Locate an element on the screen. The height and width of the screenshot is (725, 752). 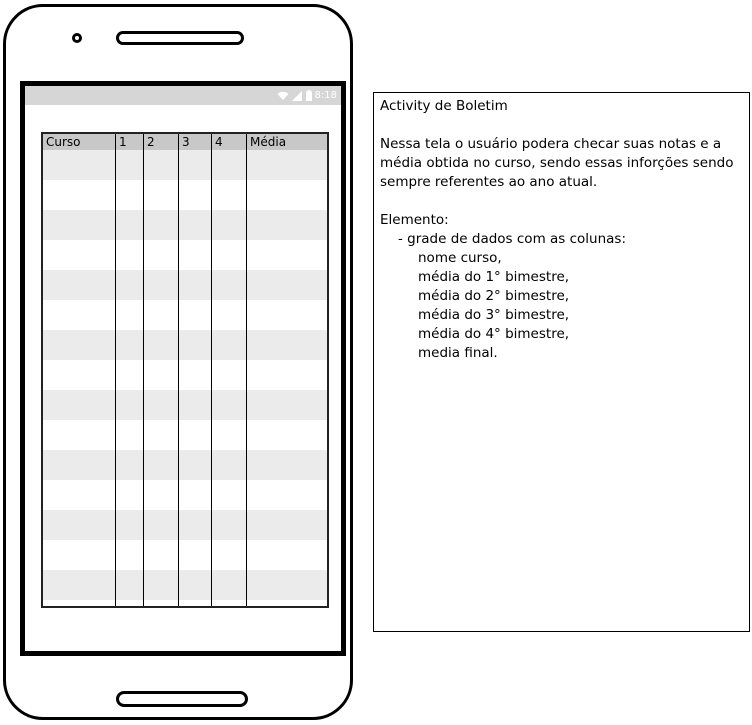
notes-column-line: media final. is located at coordinates (458, 353).